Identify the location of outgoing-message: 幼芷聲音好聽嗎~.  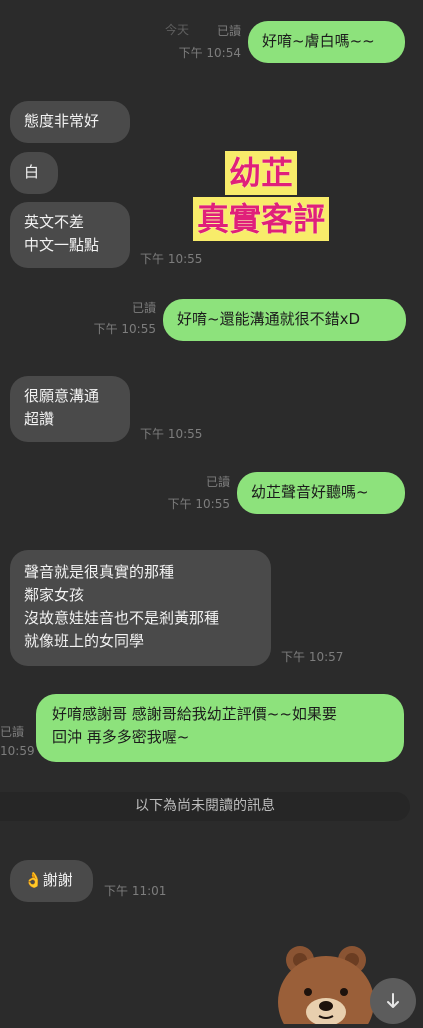
(321, 493).